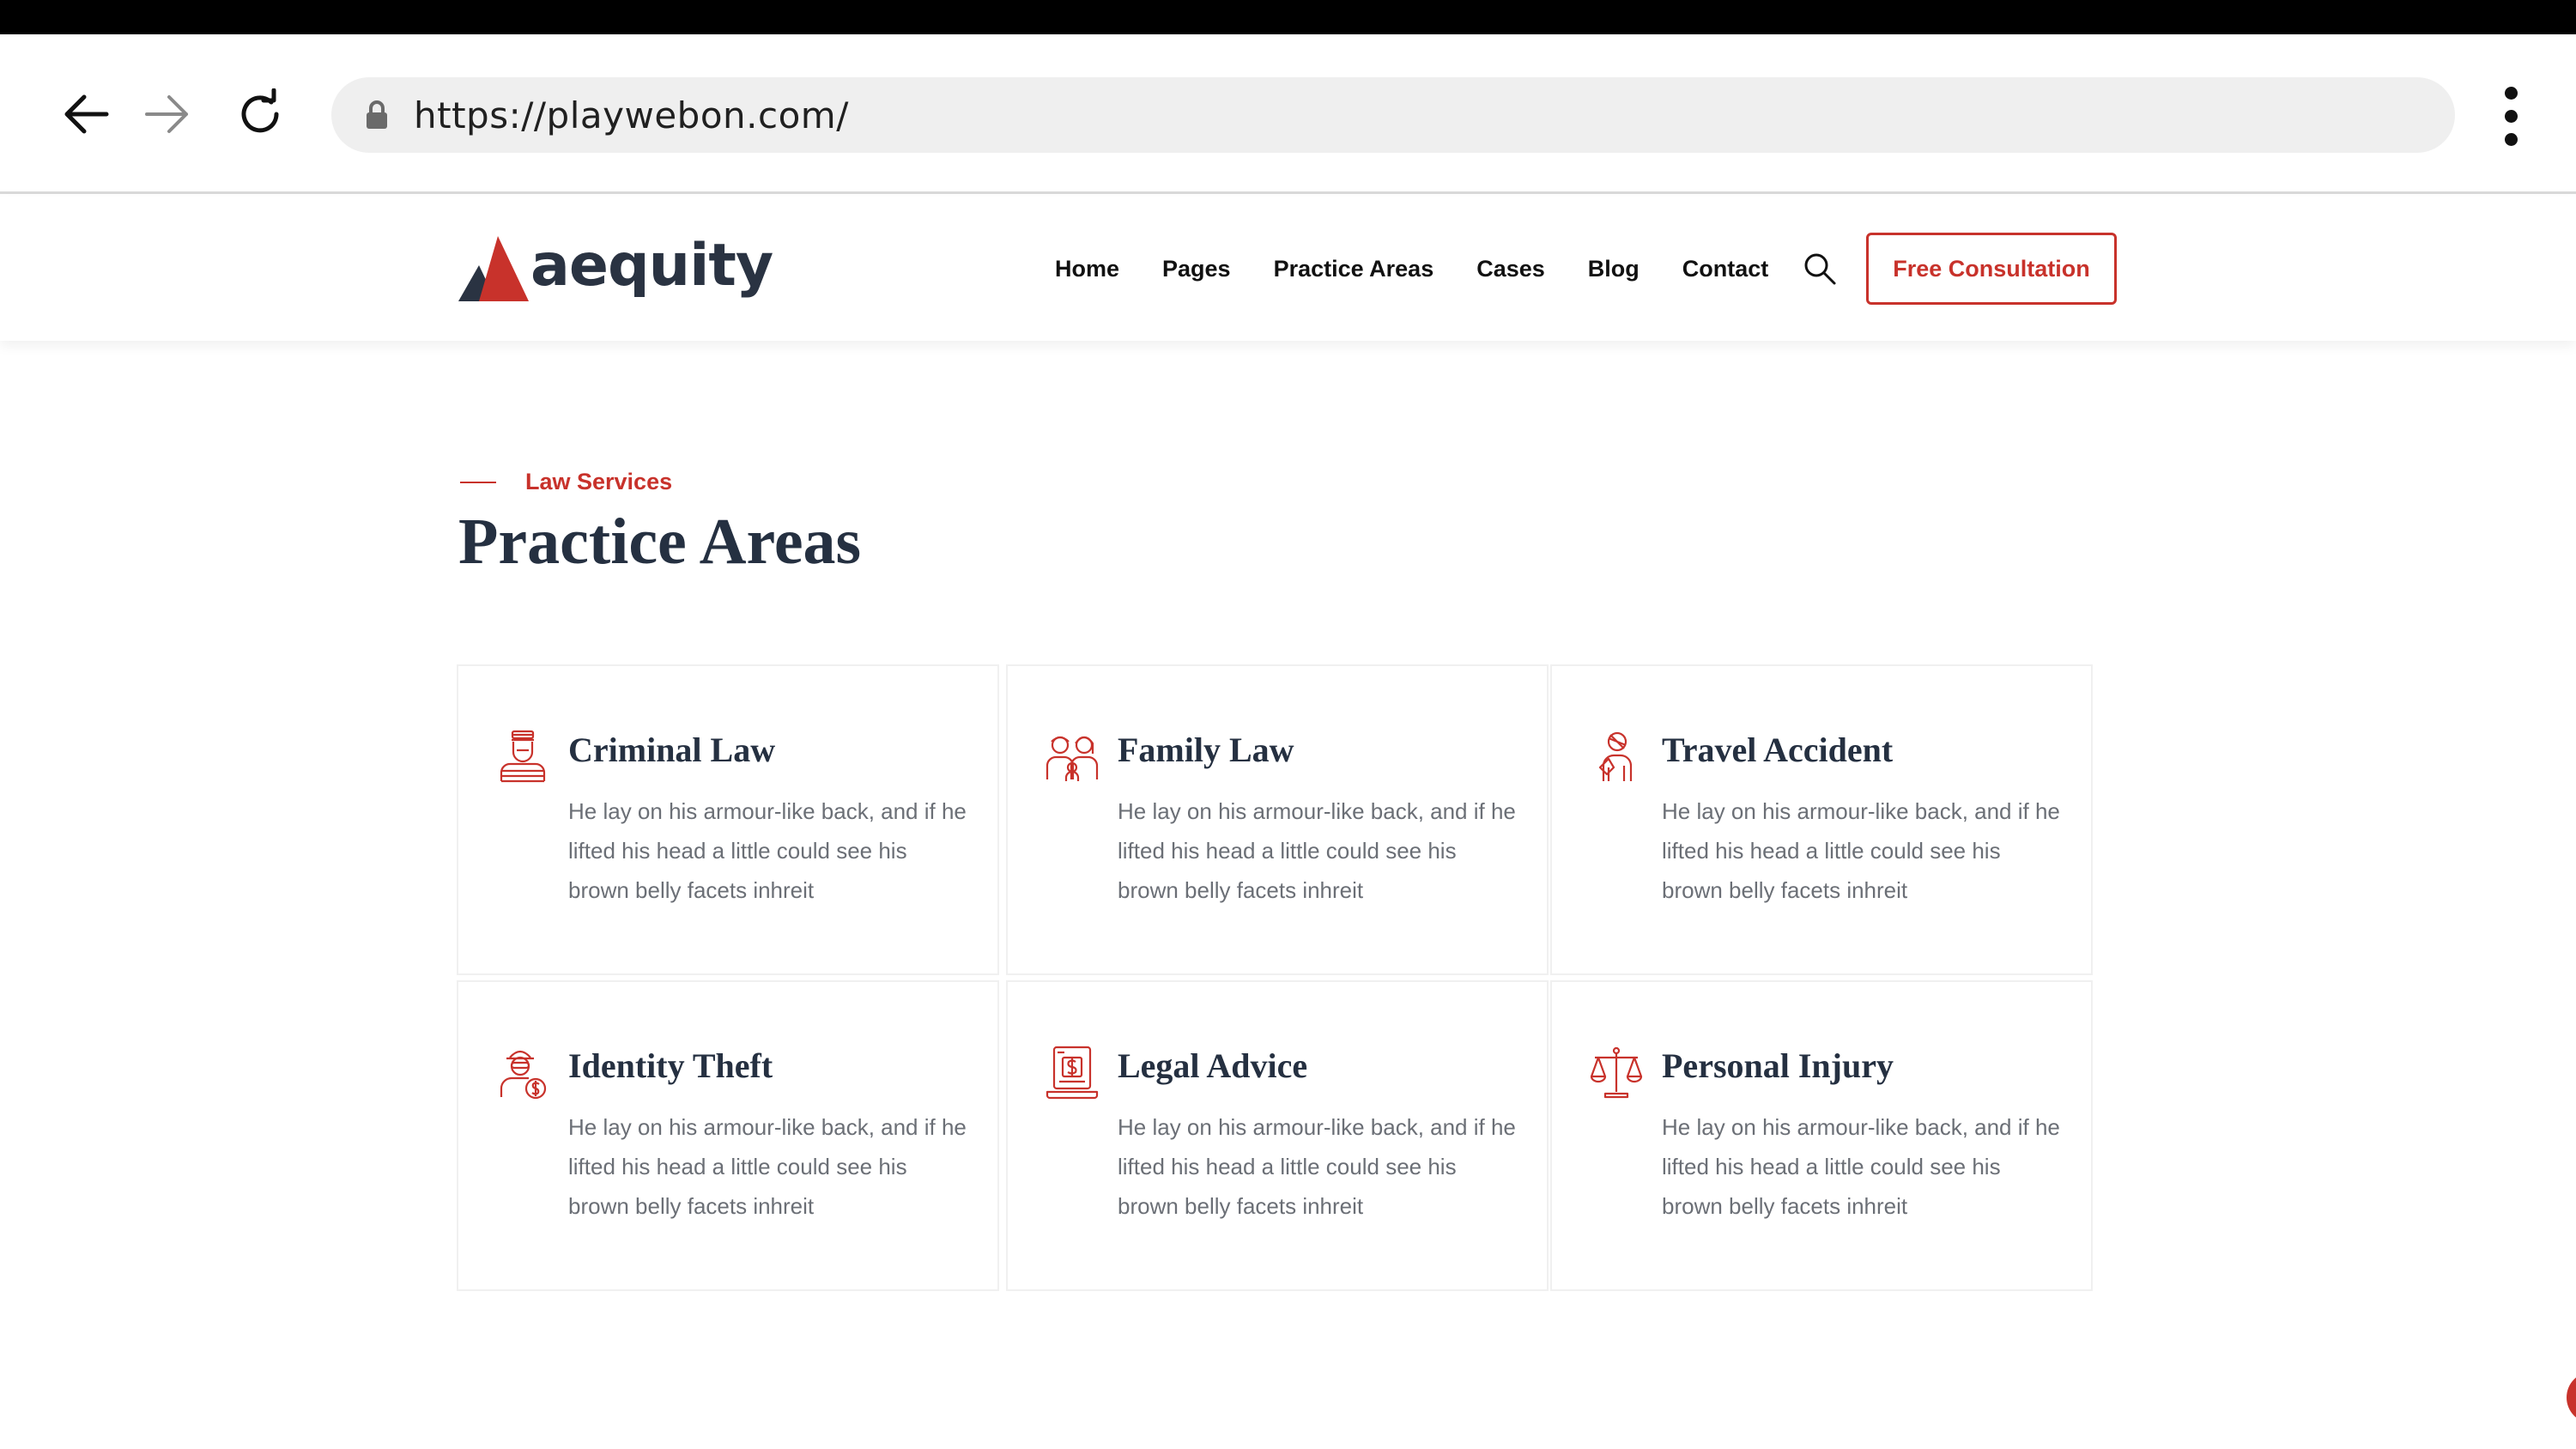 This screenshot has width=2576, height=1449. I want to click on laptop-dollar-icon, so click(1072, 1072).